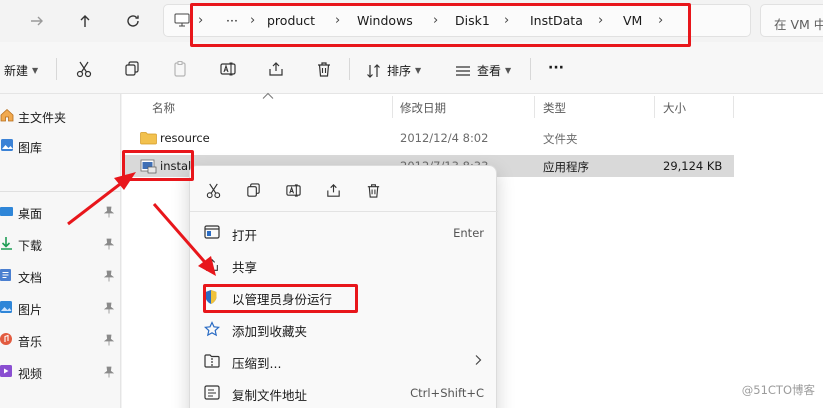 This screenshot has width=823, height=408. What do you see at coordinates (182, 236) in the screenshot?
I see `arrow-to-run-as-admin` at bounding box center [182, 236].